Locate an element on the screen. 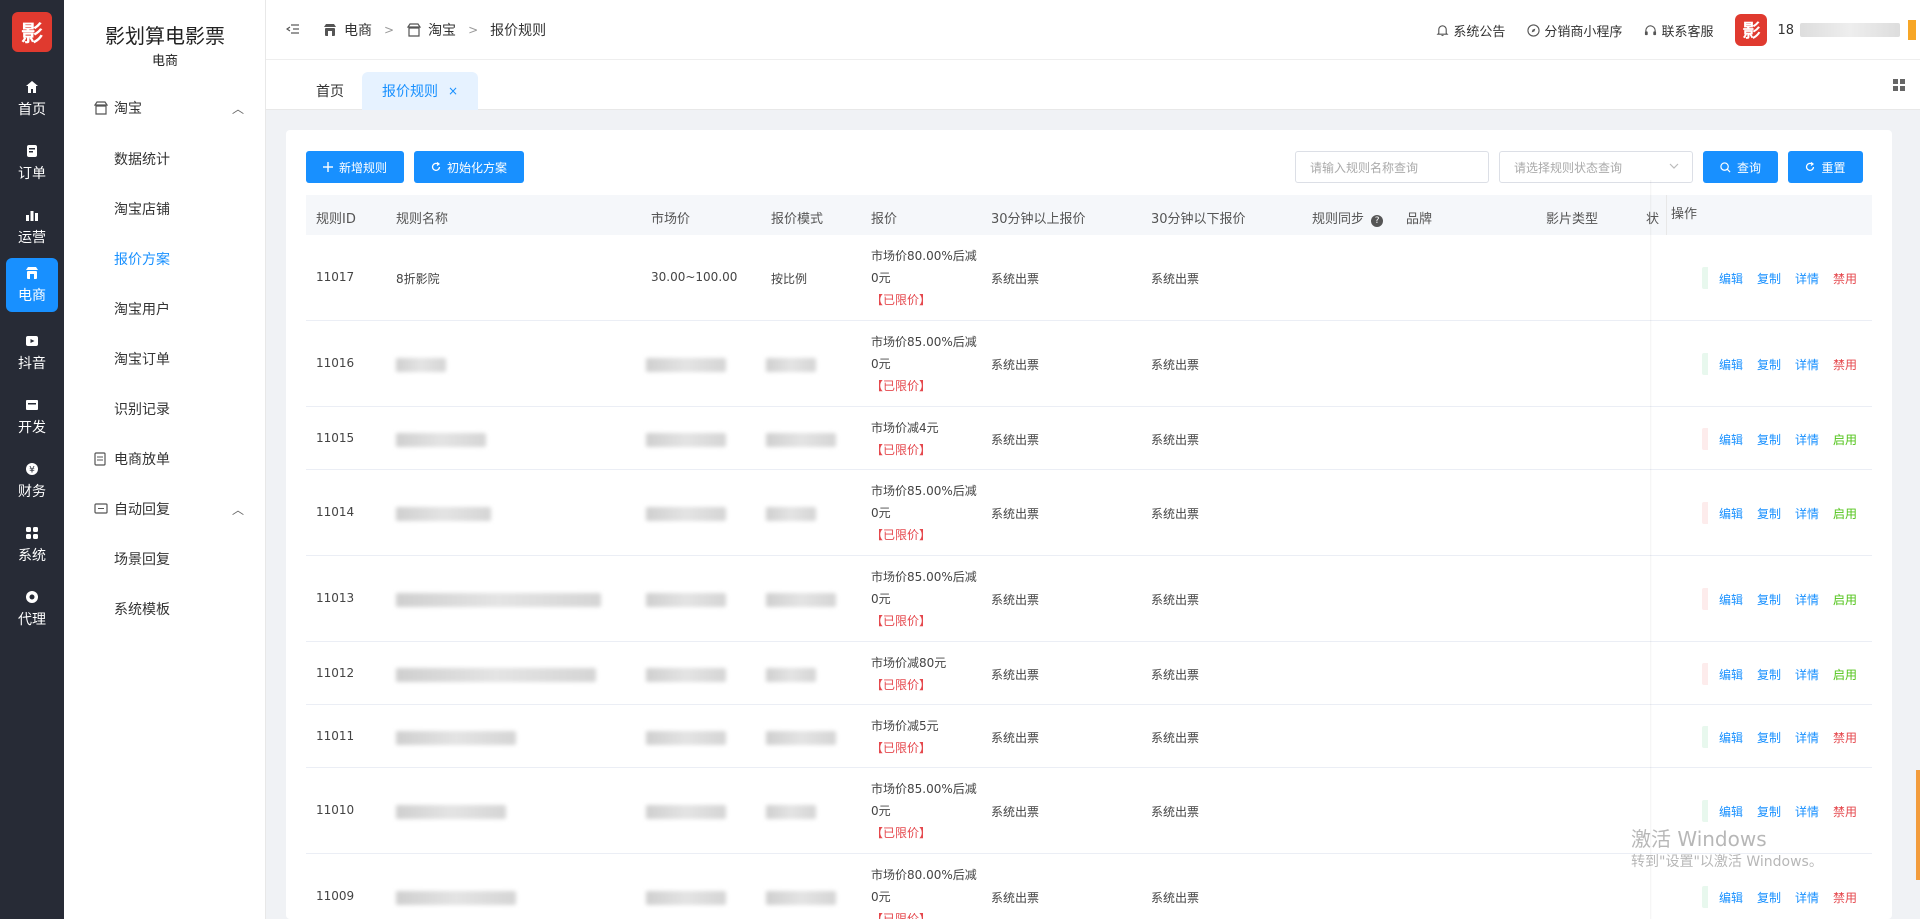  col-brand: 品牌 is located at coordinates (1419, 217).